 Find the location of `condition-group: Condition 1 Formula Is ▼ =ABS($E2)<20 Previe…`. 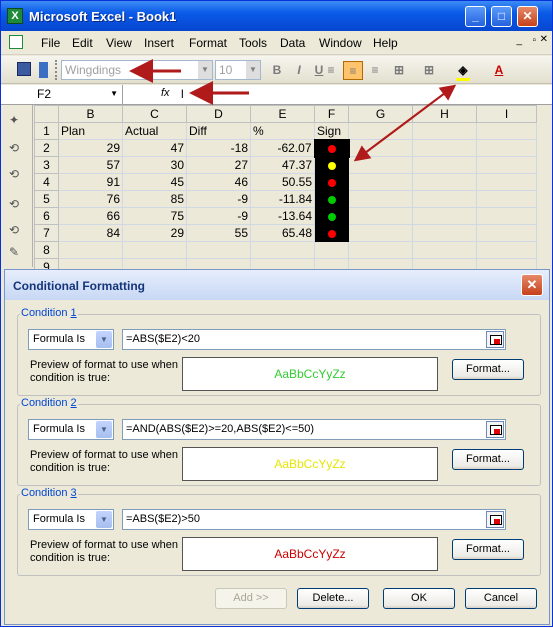

condition-group: Condition 1 Formula Is ▼ =ABS($E2)<20 Previe… is located at coordinates (279, 351).